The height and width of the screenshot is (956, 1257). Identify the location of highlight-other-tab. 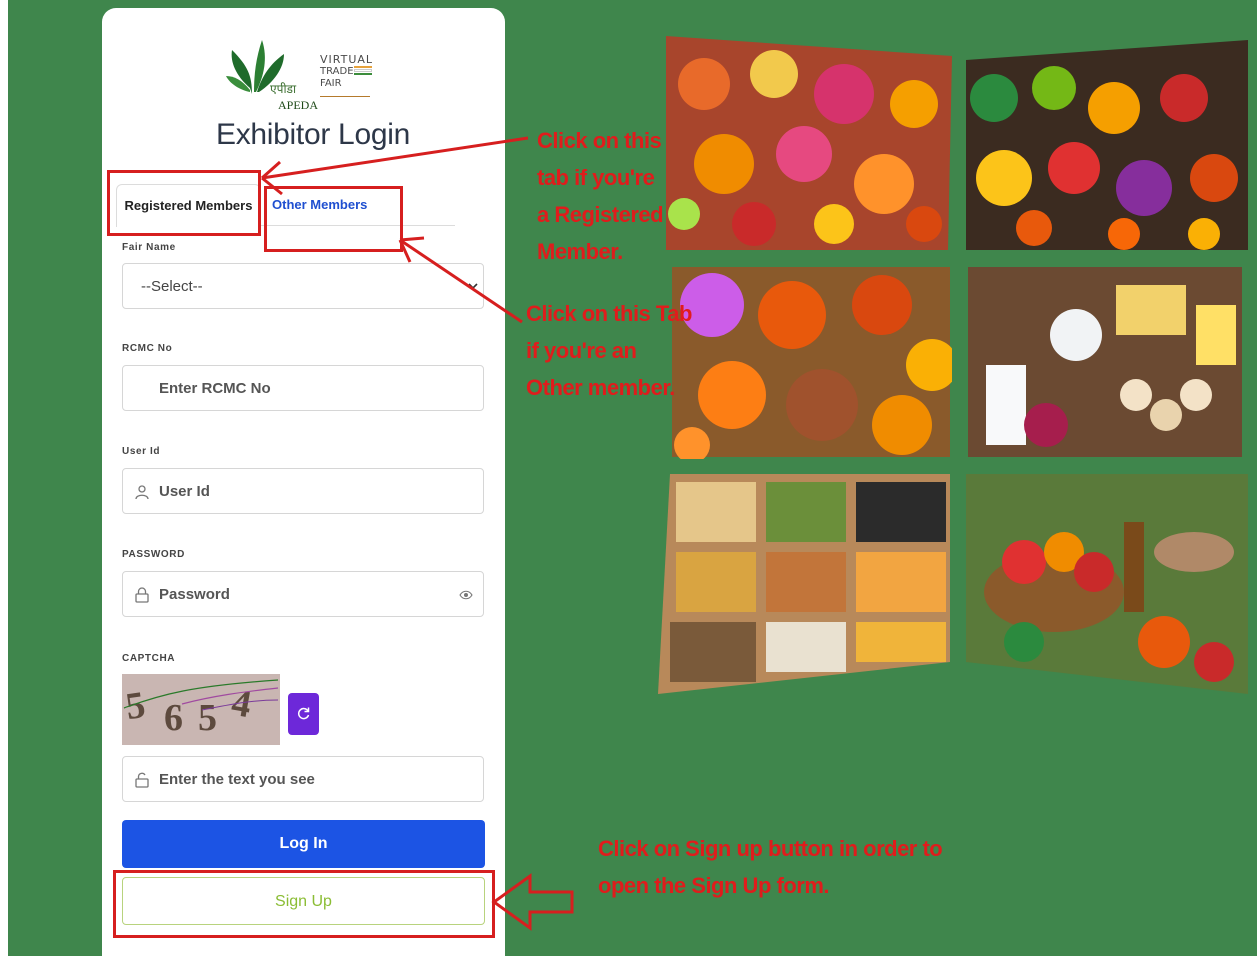
(333, 219).